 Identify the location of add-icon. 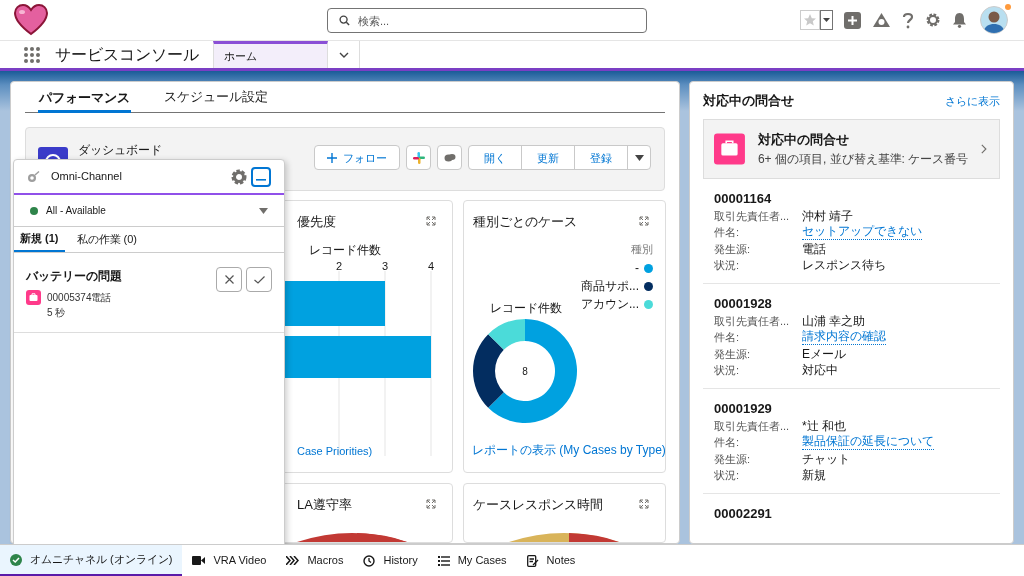
(852, 20).